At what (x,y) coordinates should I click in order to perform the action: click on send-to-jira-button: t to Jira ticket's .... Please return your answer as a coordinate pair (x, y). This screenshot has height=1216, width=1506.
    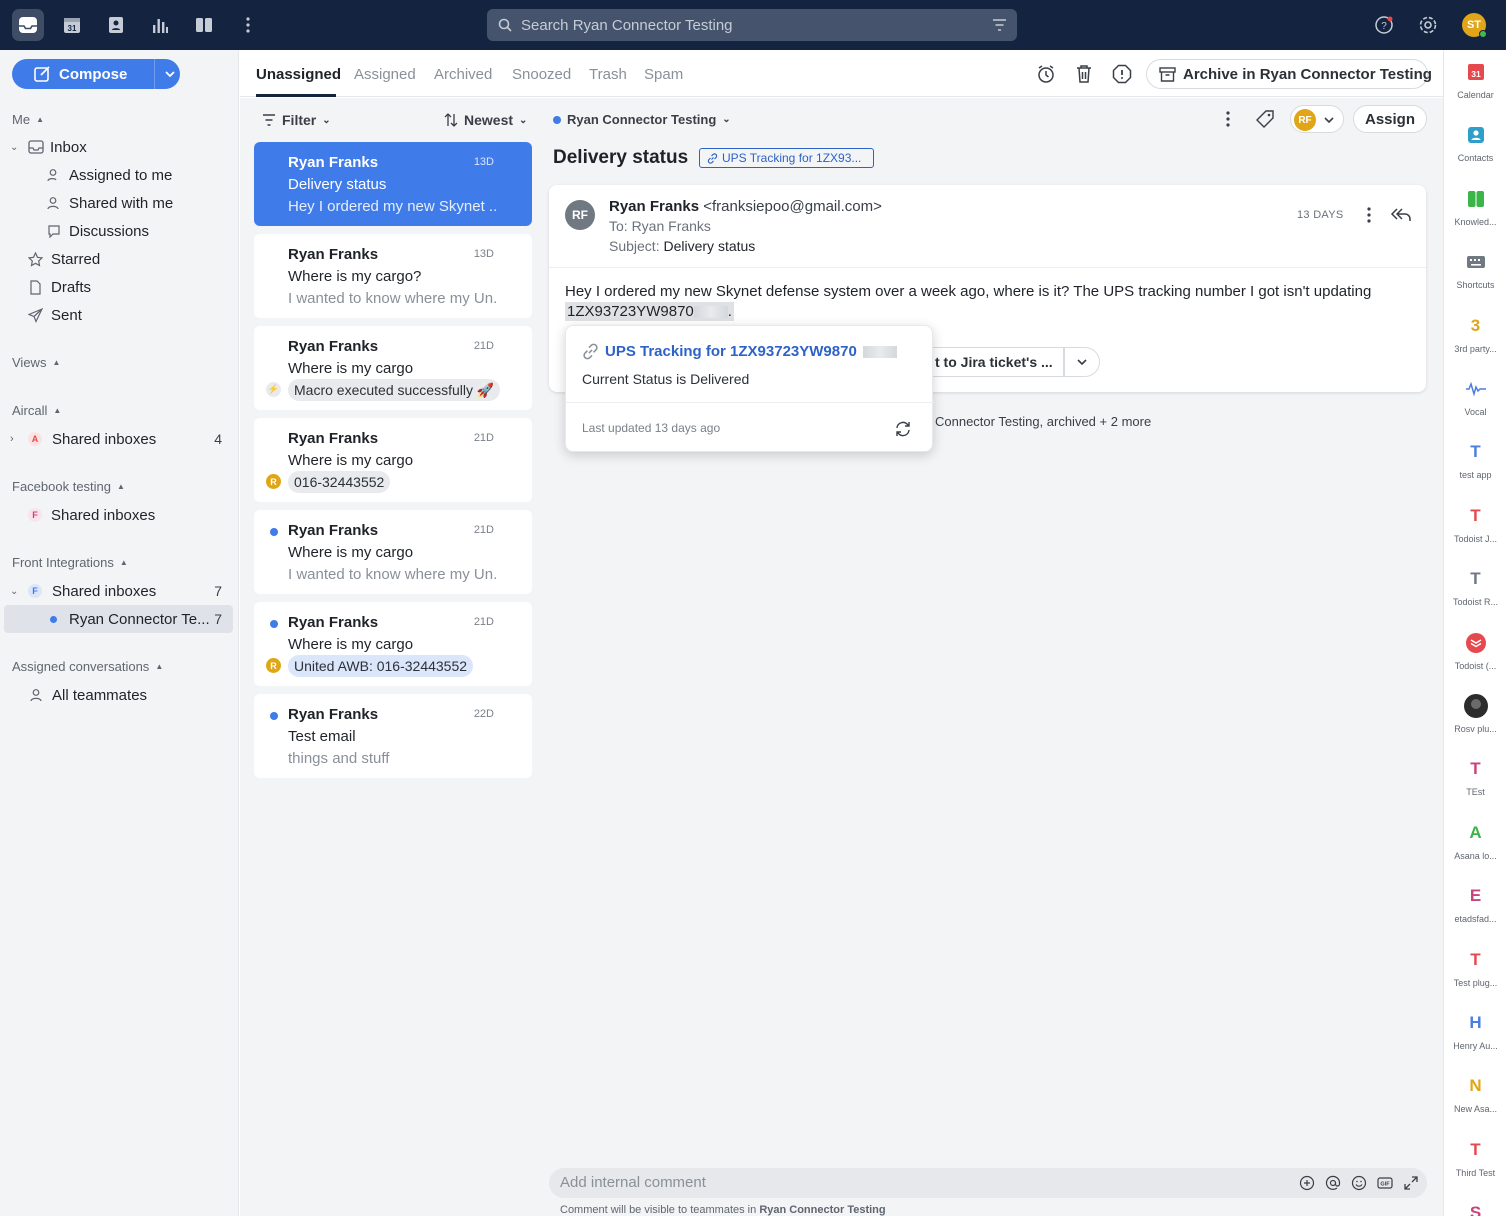
    Looking at the image, I should click on (992, 362).